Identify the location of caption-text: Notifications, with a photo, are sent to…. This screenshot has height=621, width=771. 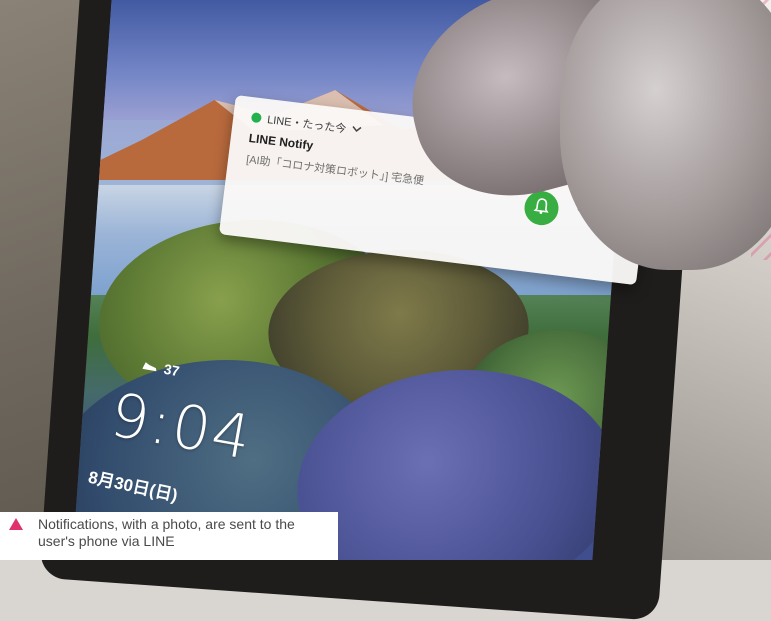
(166, 532).